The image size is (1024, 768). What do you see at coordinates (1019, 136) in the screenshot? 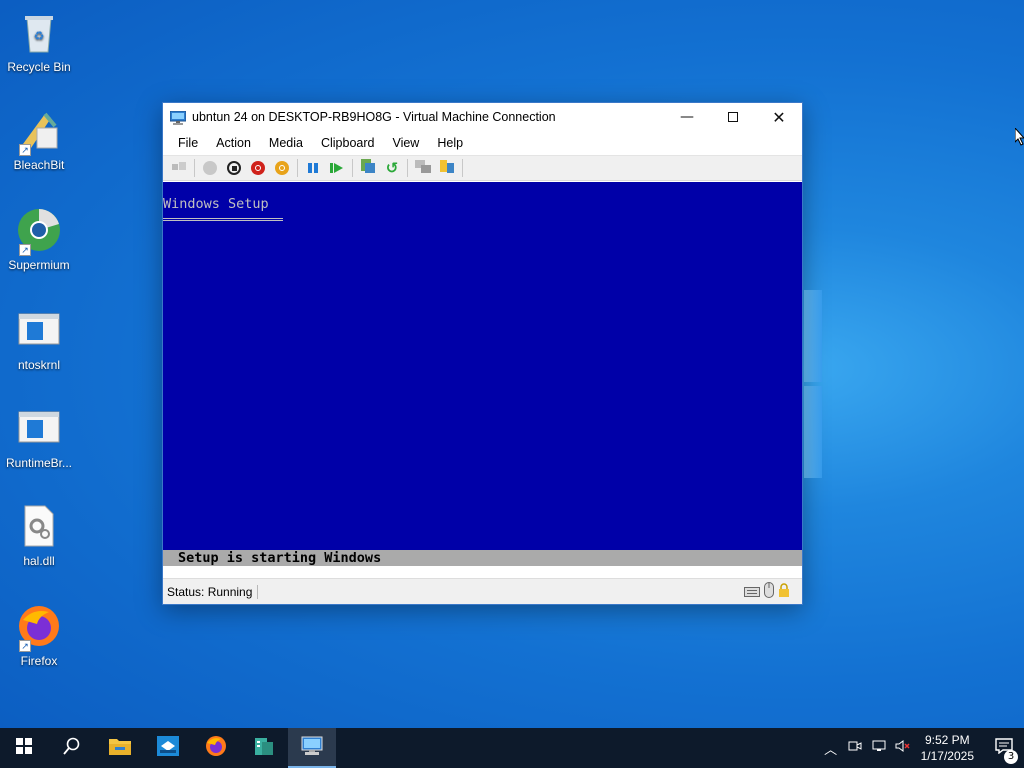
I see `mouse-cursor-icon` at bounding box center [1019, 136].